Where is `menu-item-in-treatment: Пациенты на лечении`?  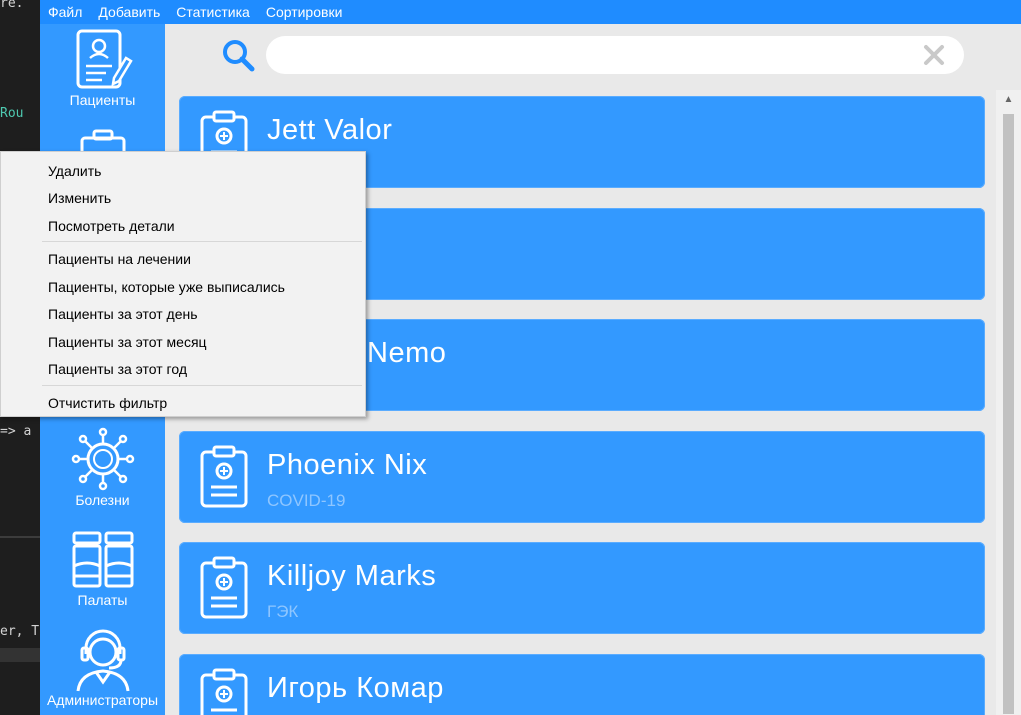 menu-item-in-treatment: Пациенты на лечении is located at coordinates (119, 259).